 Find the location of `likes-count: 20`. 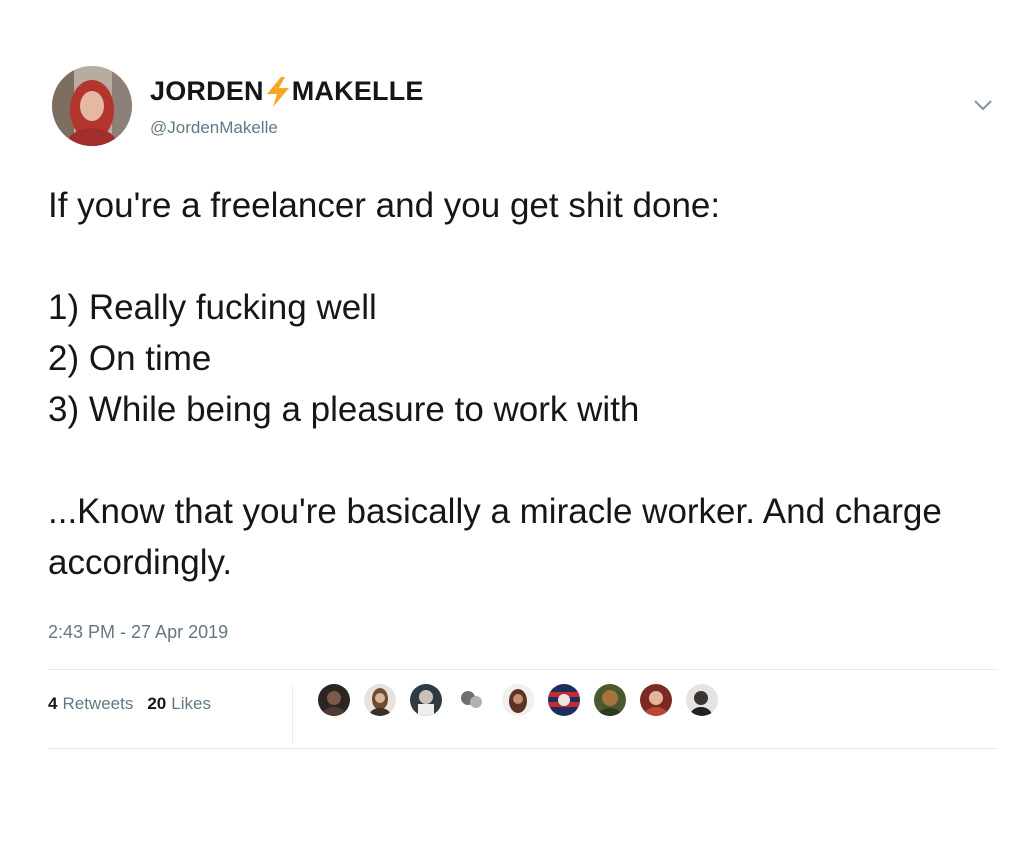

likes-count: 20 is located at coordinates (157, 703).